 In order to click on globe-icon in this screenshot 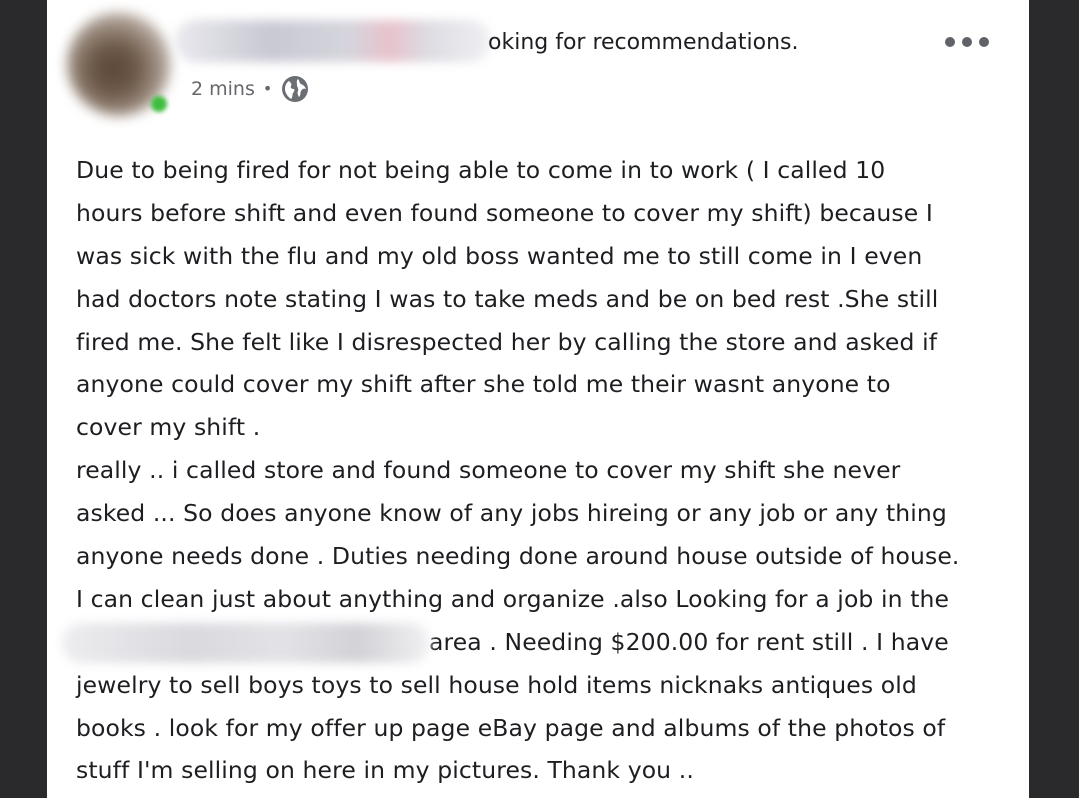, I will do `click(295, 89)`.